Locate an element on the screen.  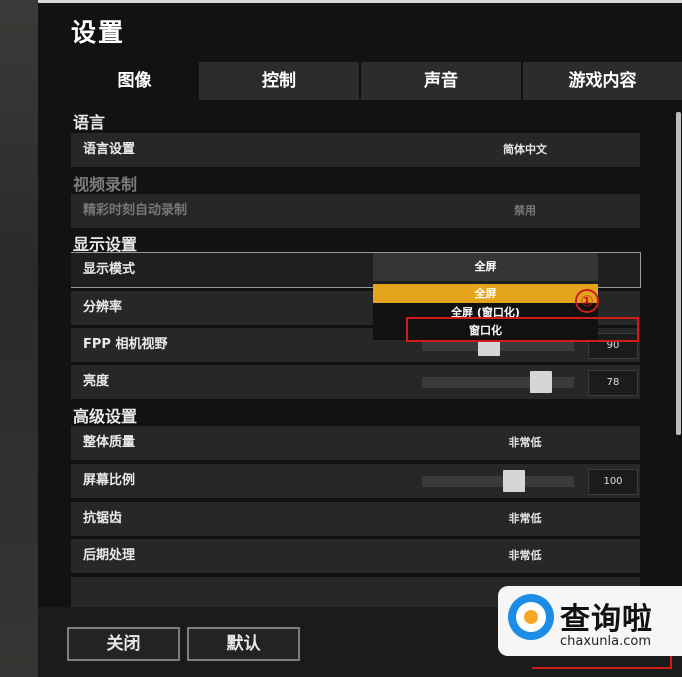
row-label: 语言设置 is located at coordinates (109, 149).